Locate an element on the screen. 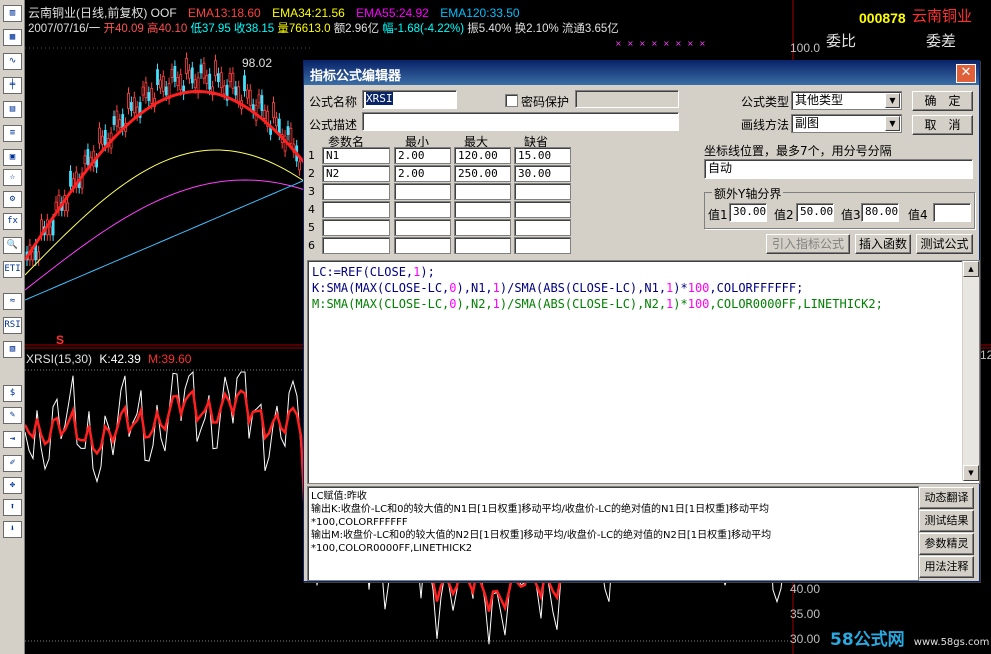 Image resolution: width=991 pixels, height=654 pixels. test-formula-button: 测试公式 is located at coordinates (944, 244).